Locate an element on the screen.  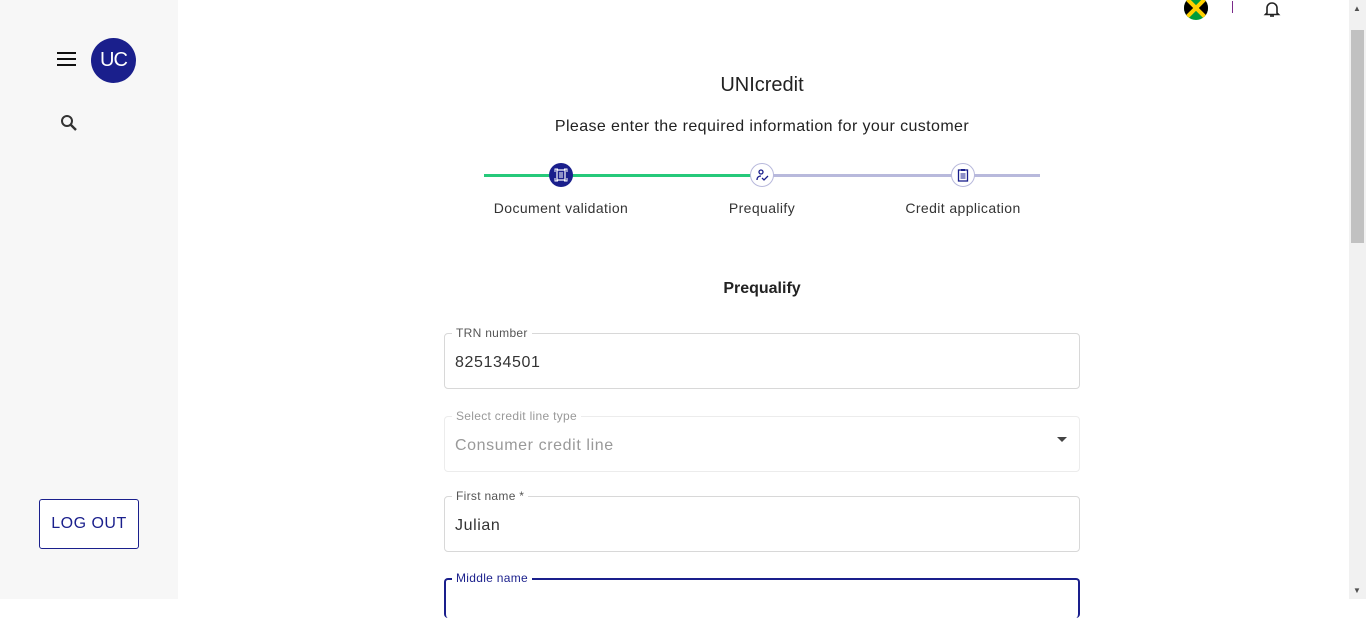
field-label: First name * is located at coordinates (490, 496).